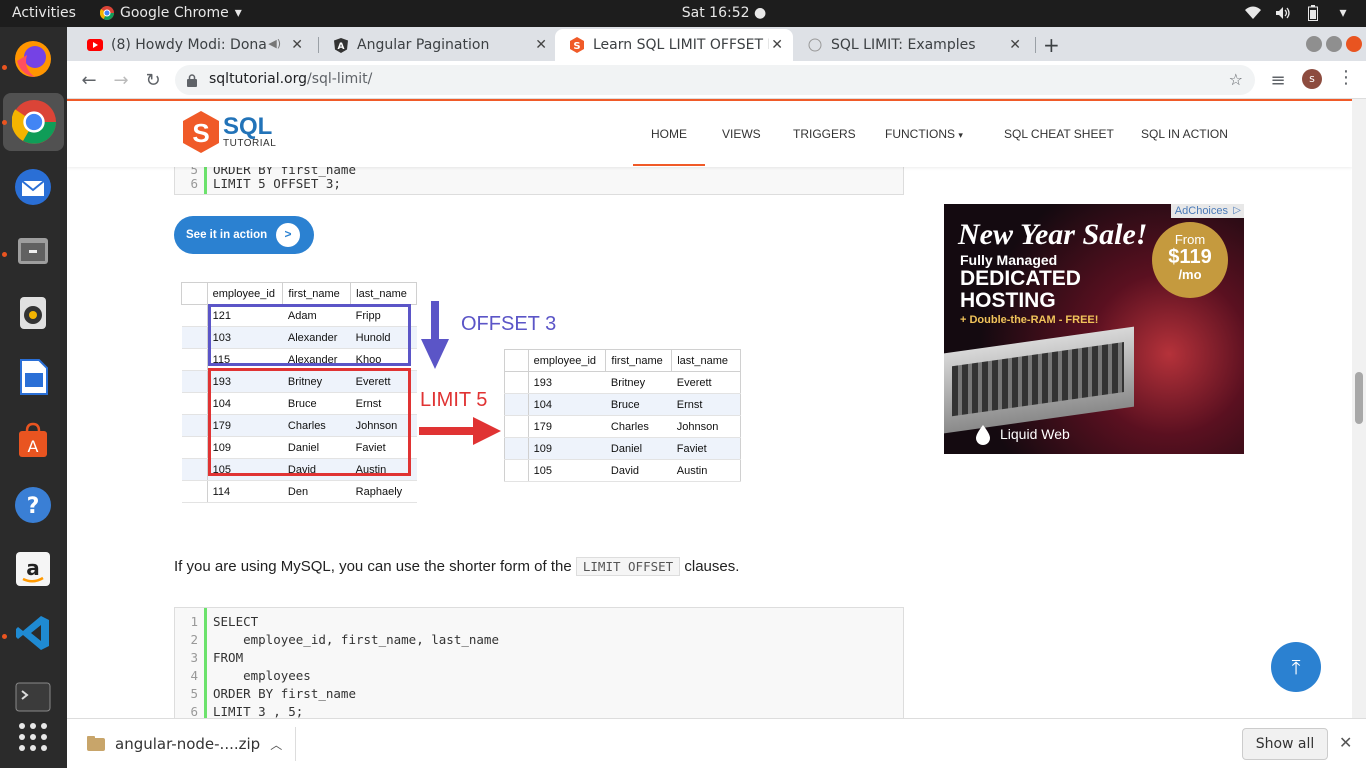 The width and height of the screenshot is (1366, 768). I want to click on sqltutorial-logo-icon: S, so click(201, 132).